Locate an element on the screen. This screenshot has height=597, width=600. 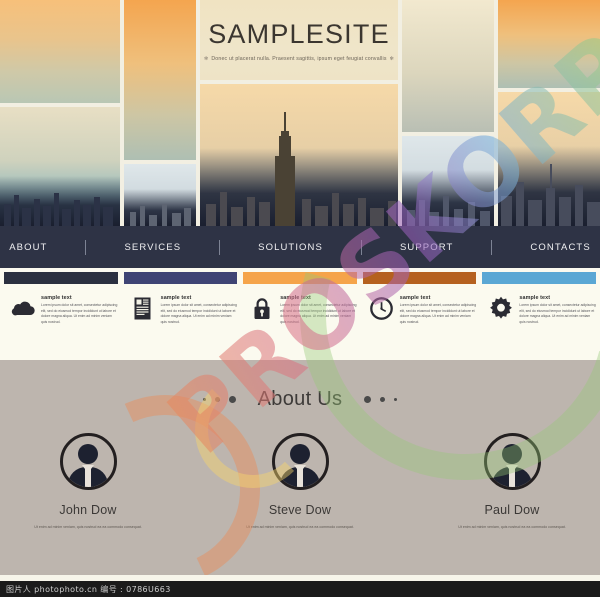
gear-icon is located at coordinates (501, 308).